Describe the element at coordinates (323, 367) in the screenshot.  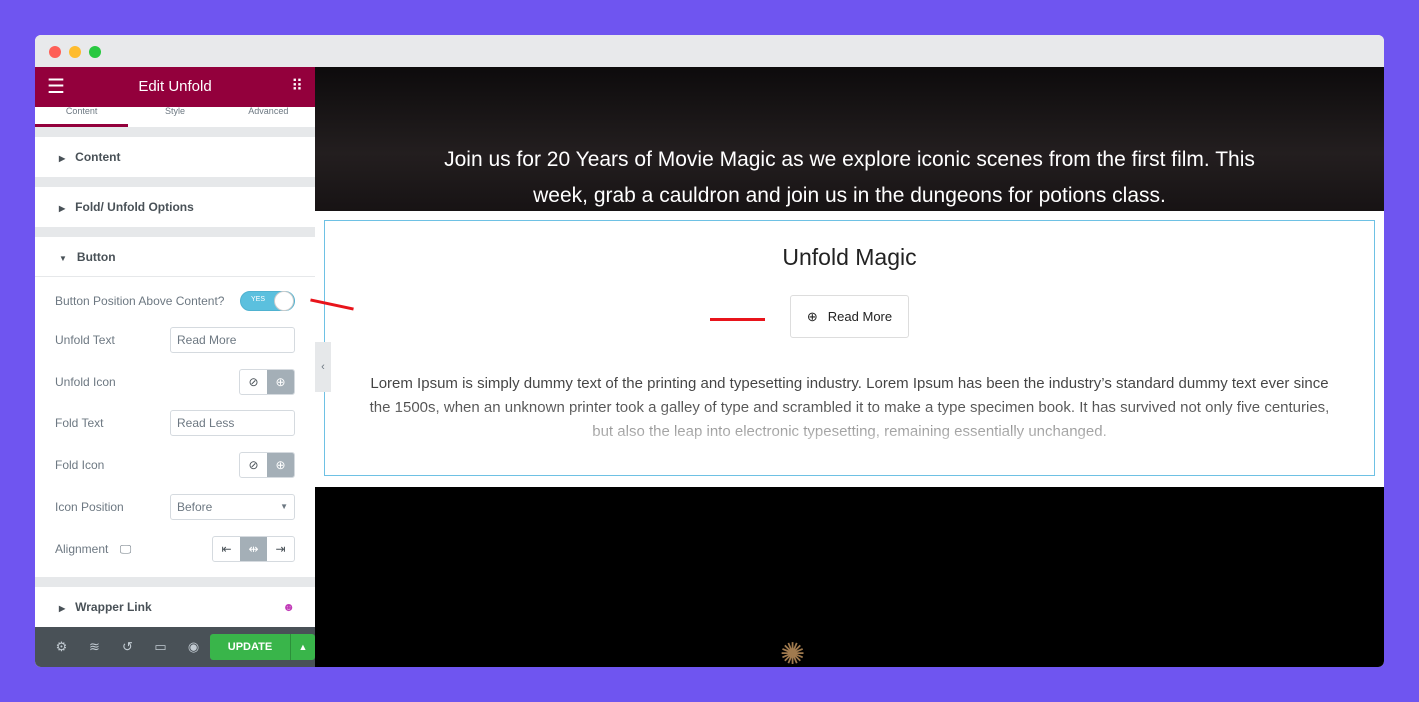
I see `collapse-panel-handle: ‹` at that location.